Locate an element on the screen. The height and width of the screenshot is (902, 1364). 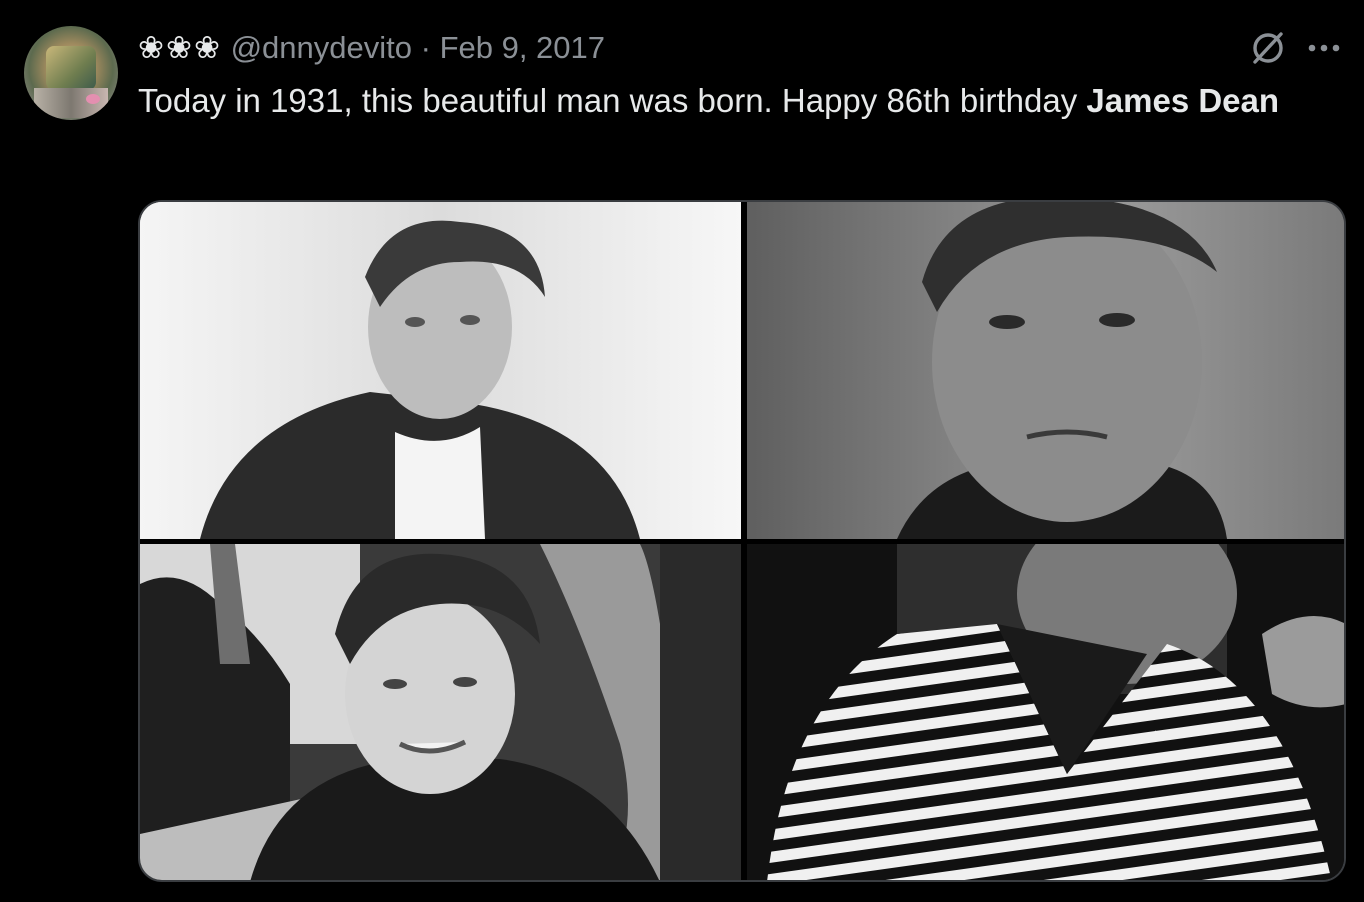
grok-slash-icon is located at coordinates (1268, 50).